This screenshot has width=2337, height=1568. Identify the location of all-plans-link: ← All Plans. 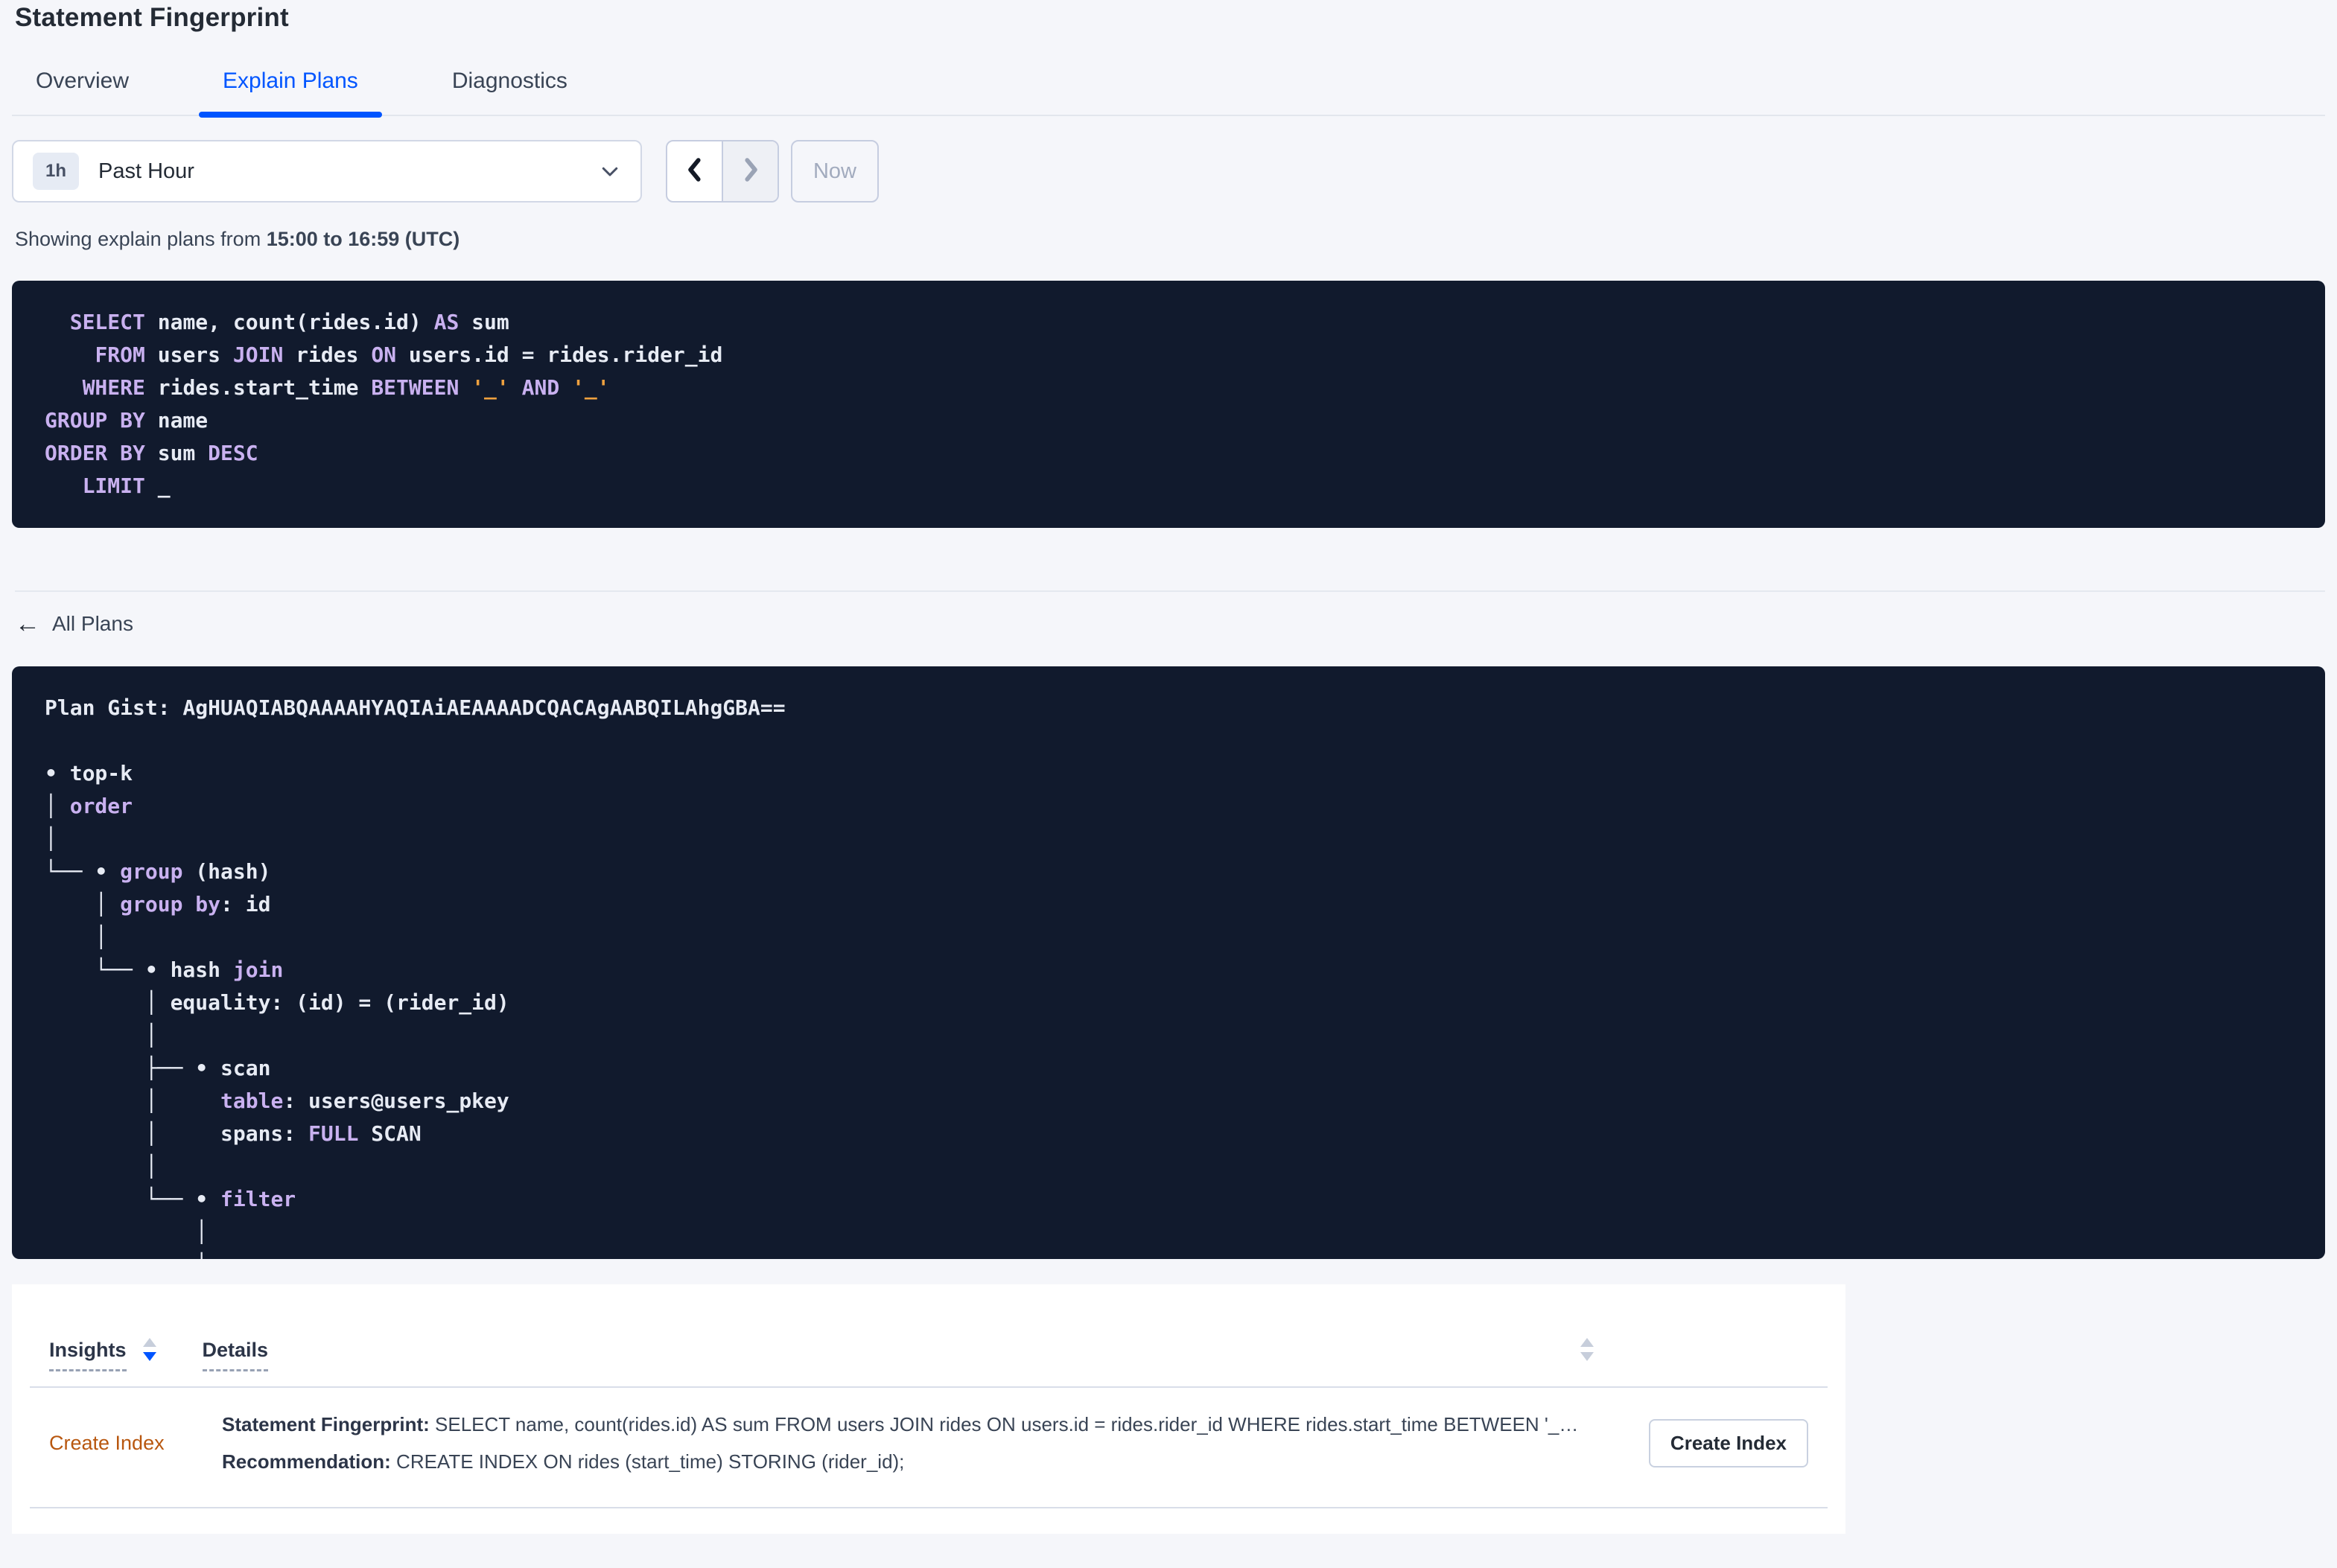
(74, 624).